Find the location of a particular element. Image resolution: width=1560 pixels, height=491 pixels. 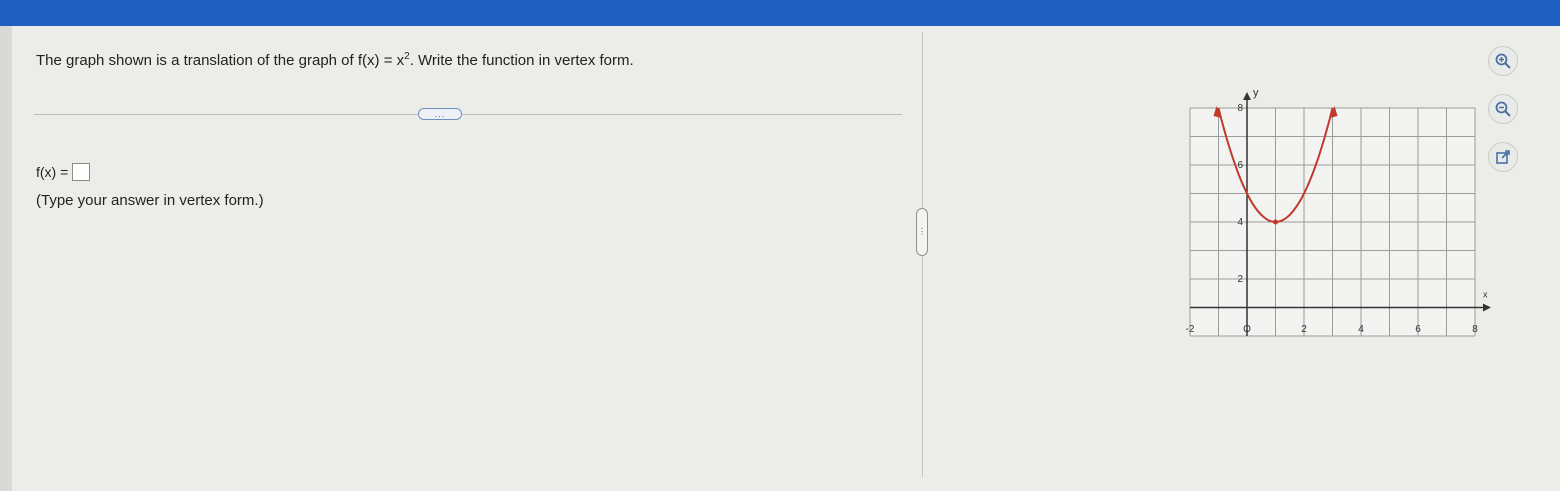

y-axis-label: y is located at coordinates (1256, 93).